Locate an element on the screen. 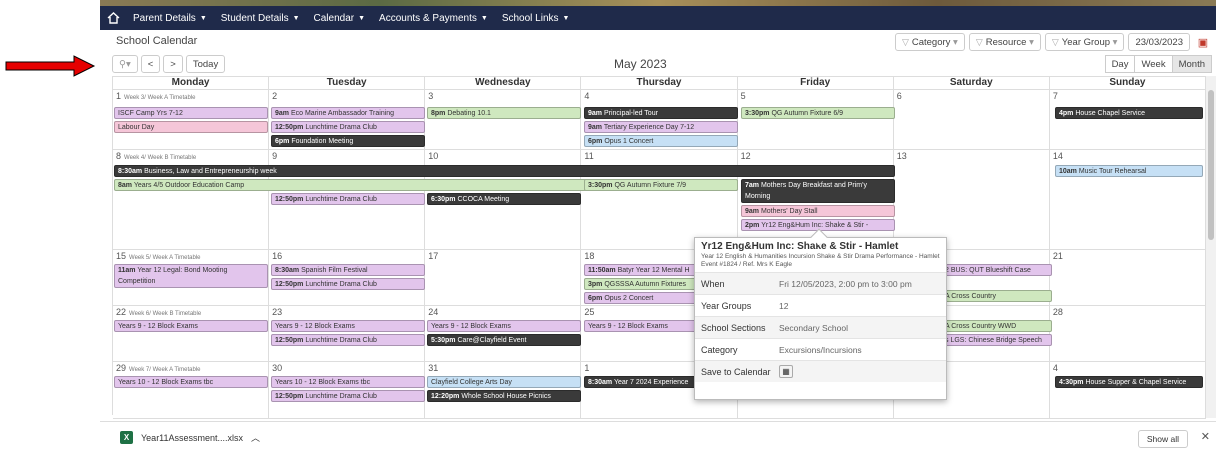  nav-calendar: Calendar ▼ is located at coordinates (340, 18).